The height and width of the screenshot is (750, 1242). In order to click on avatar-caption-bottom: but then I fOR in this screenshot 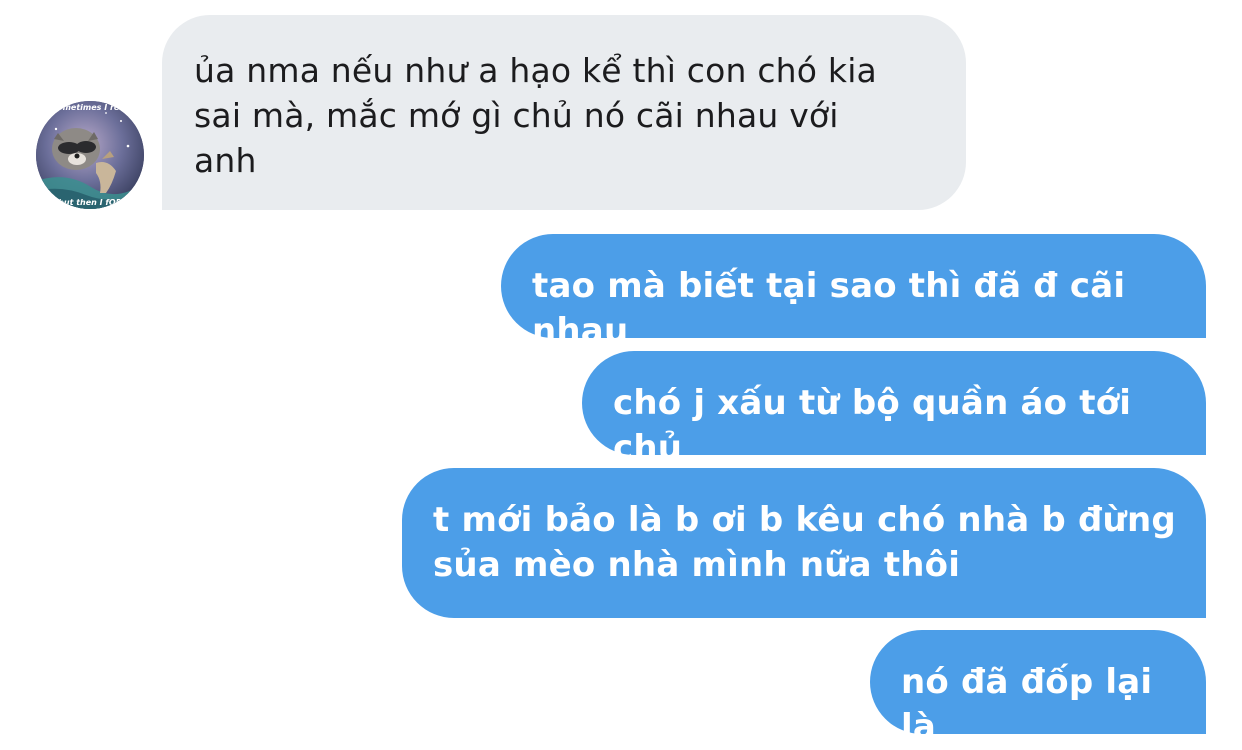, I will do `click(90, 202)`.